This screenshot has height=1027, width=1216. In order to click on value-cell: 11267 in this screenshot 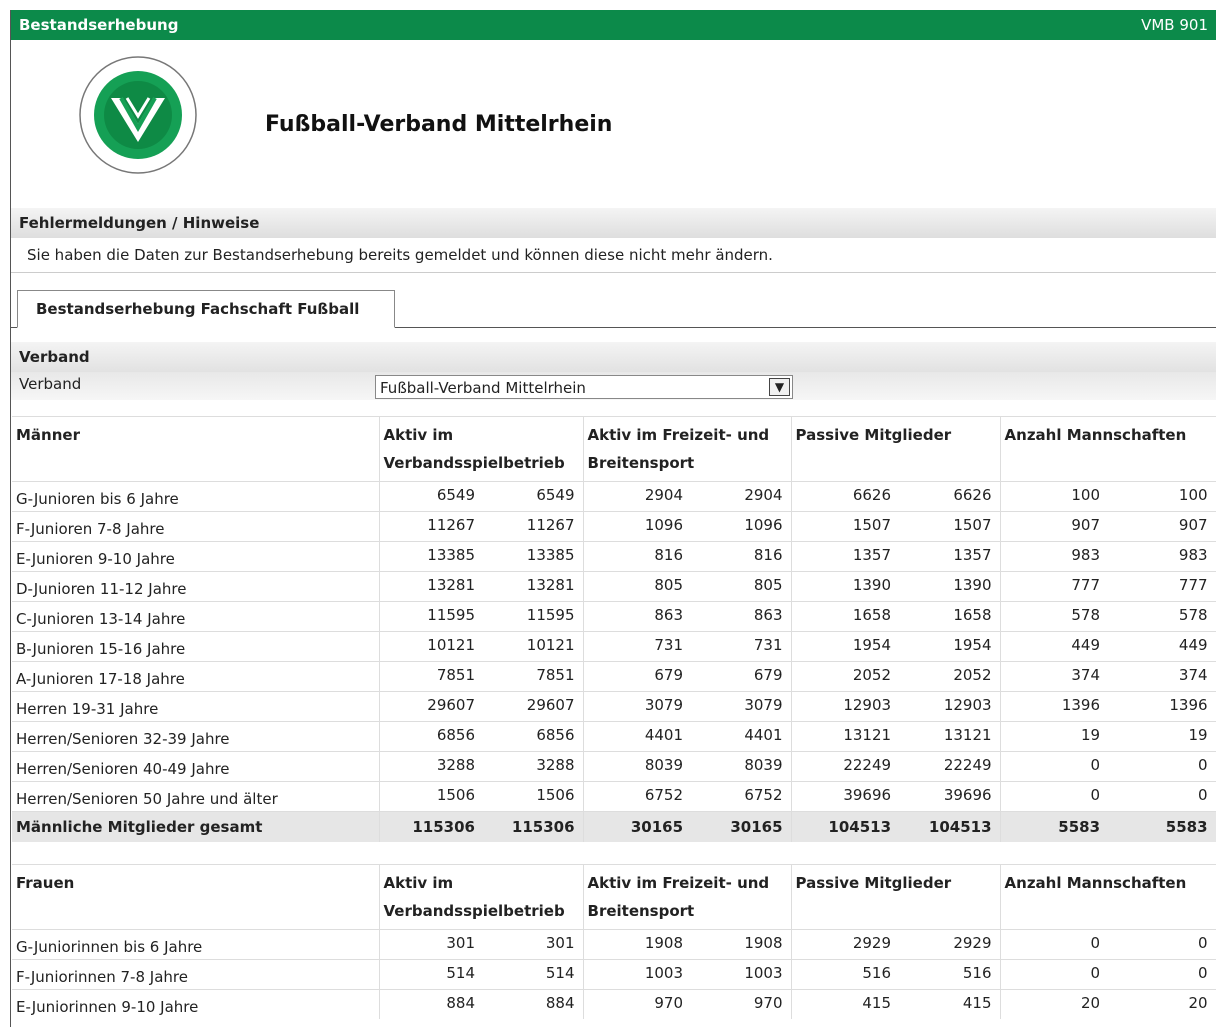, I will do `click(431, 526)`.